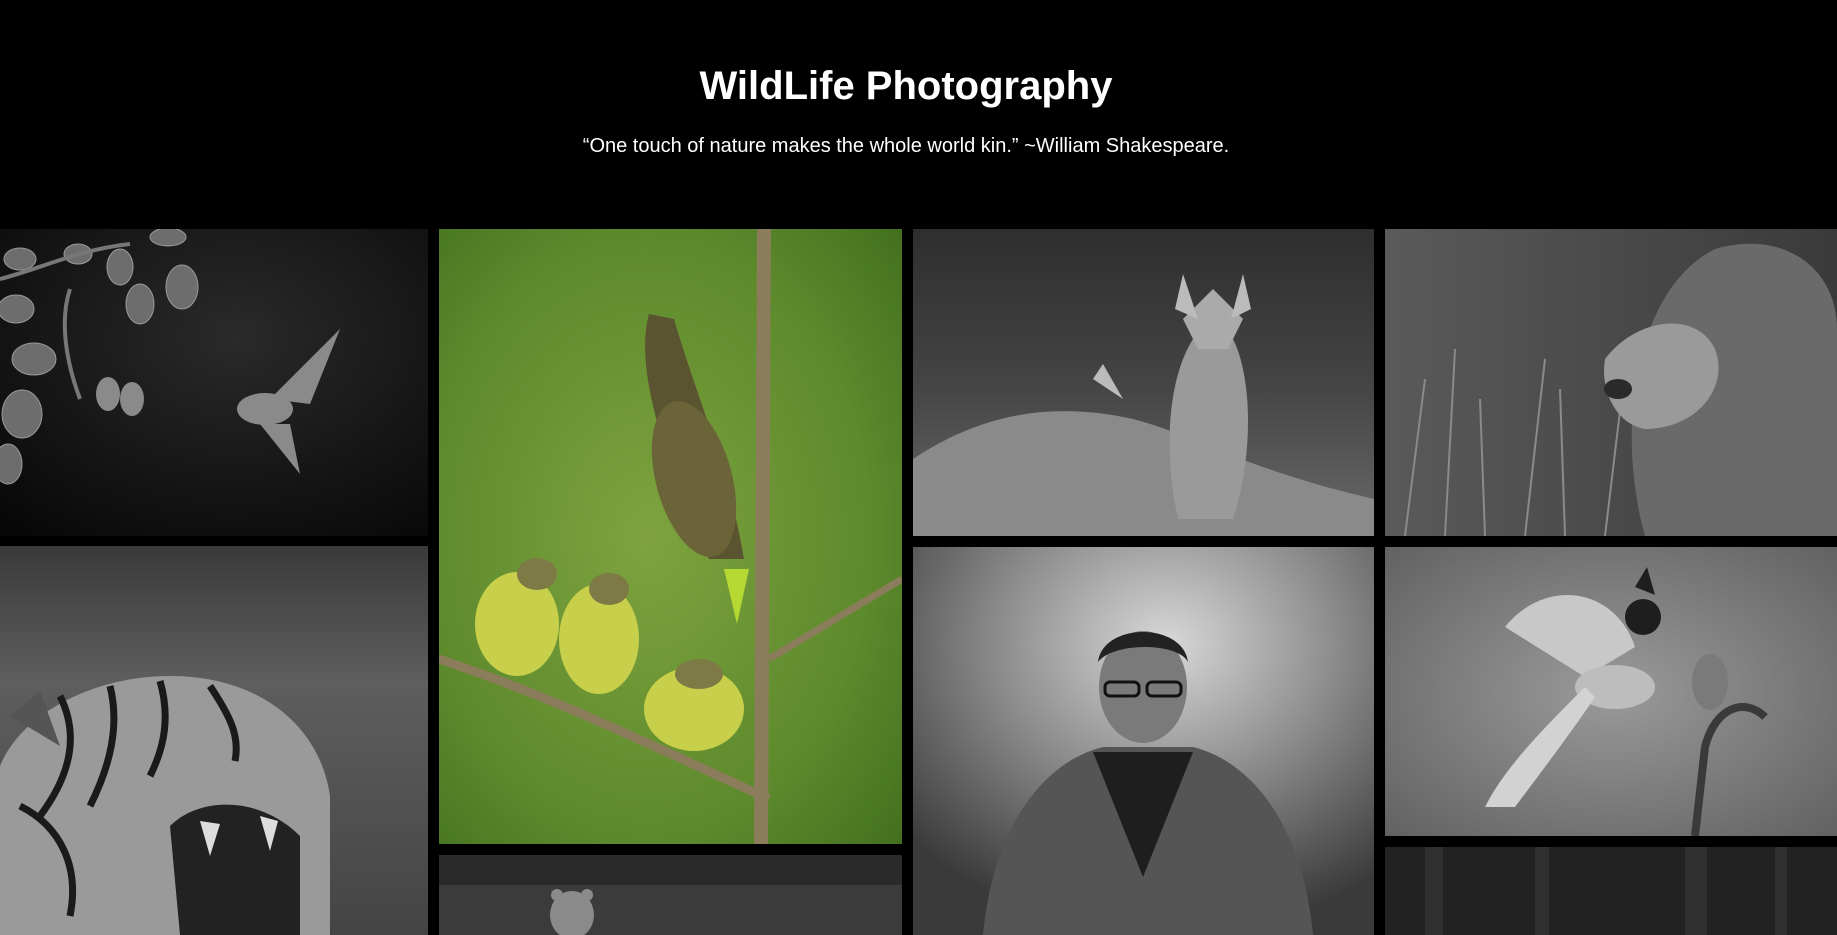  I want to click on tiger-image, so click(214, 740).